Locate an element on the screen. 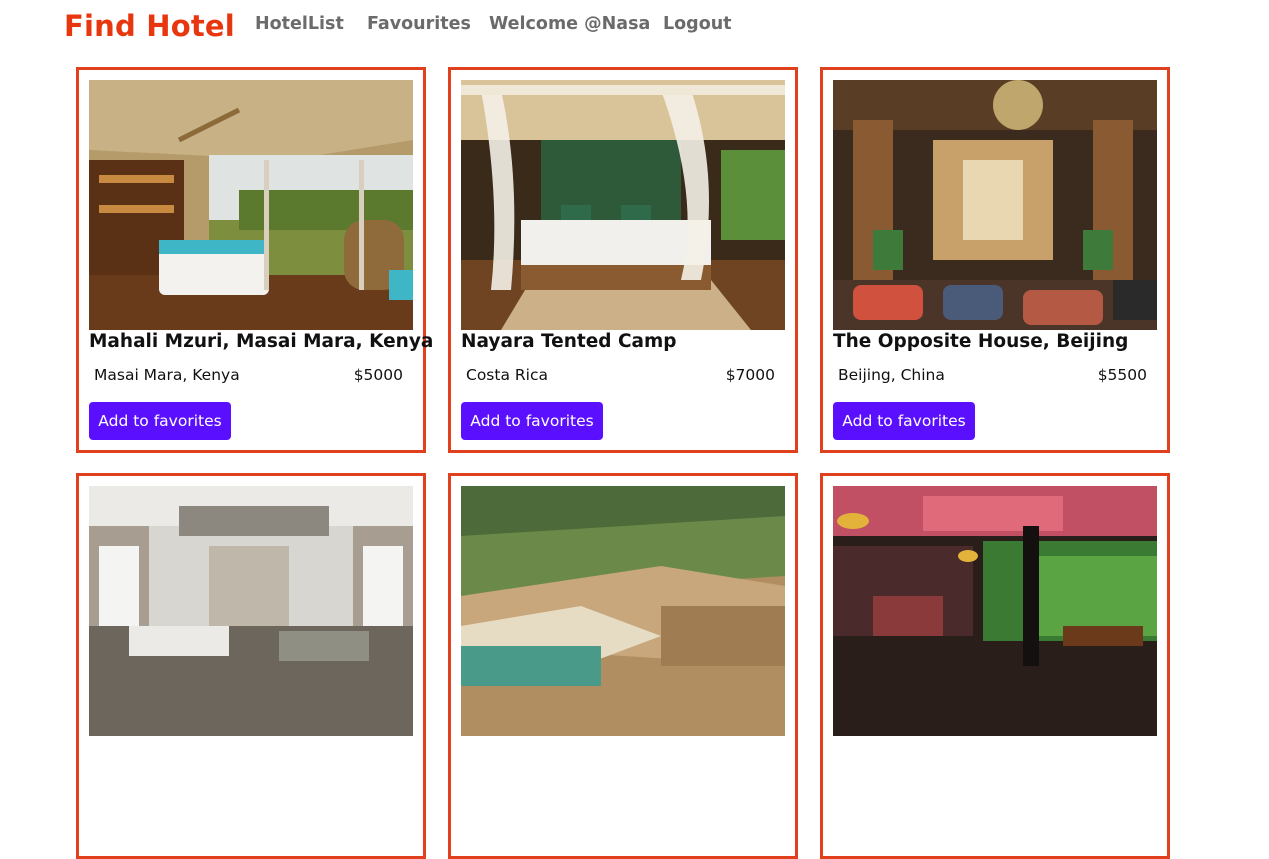 This screenshot has width=1269, height=859. nav-favourites: Favourites is located at coordinates (419, 24).